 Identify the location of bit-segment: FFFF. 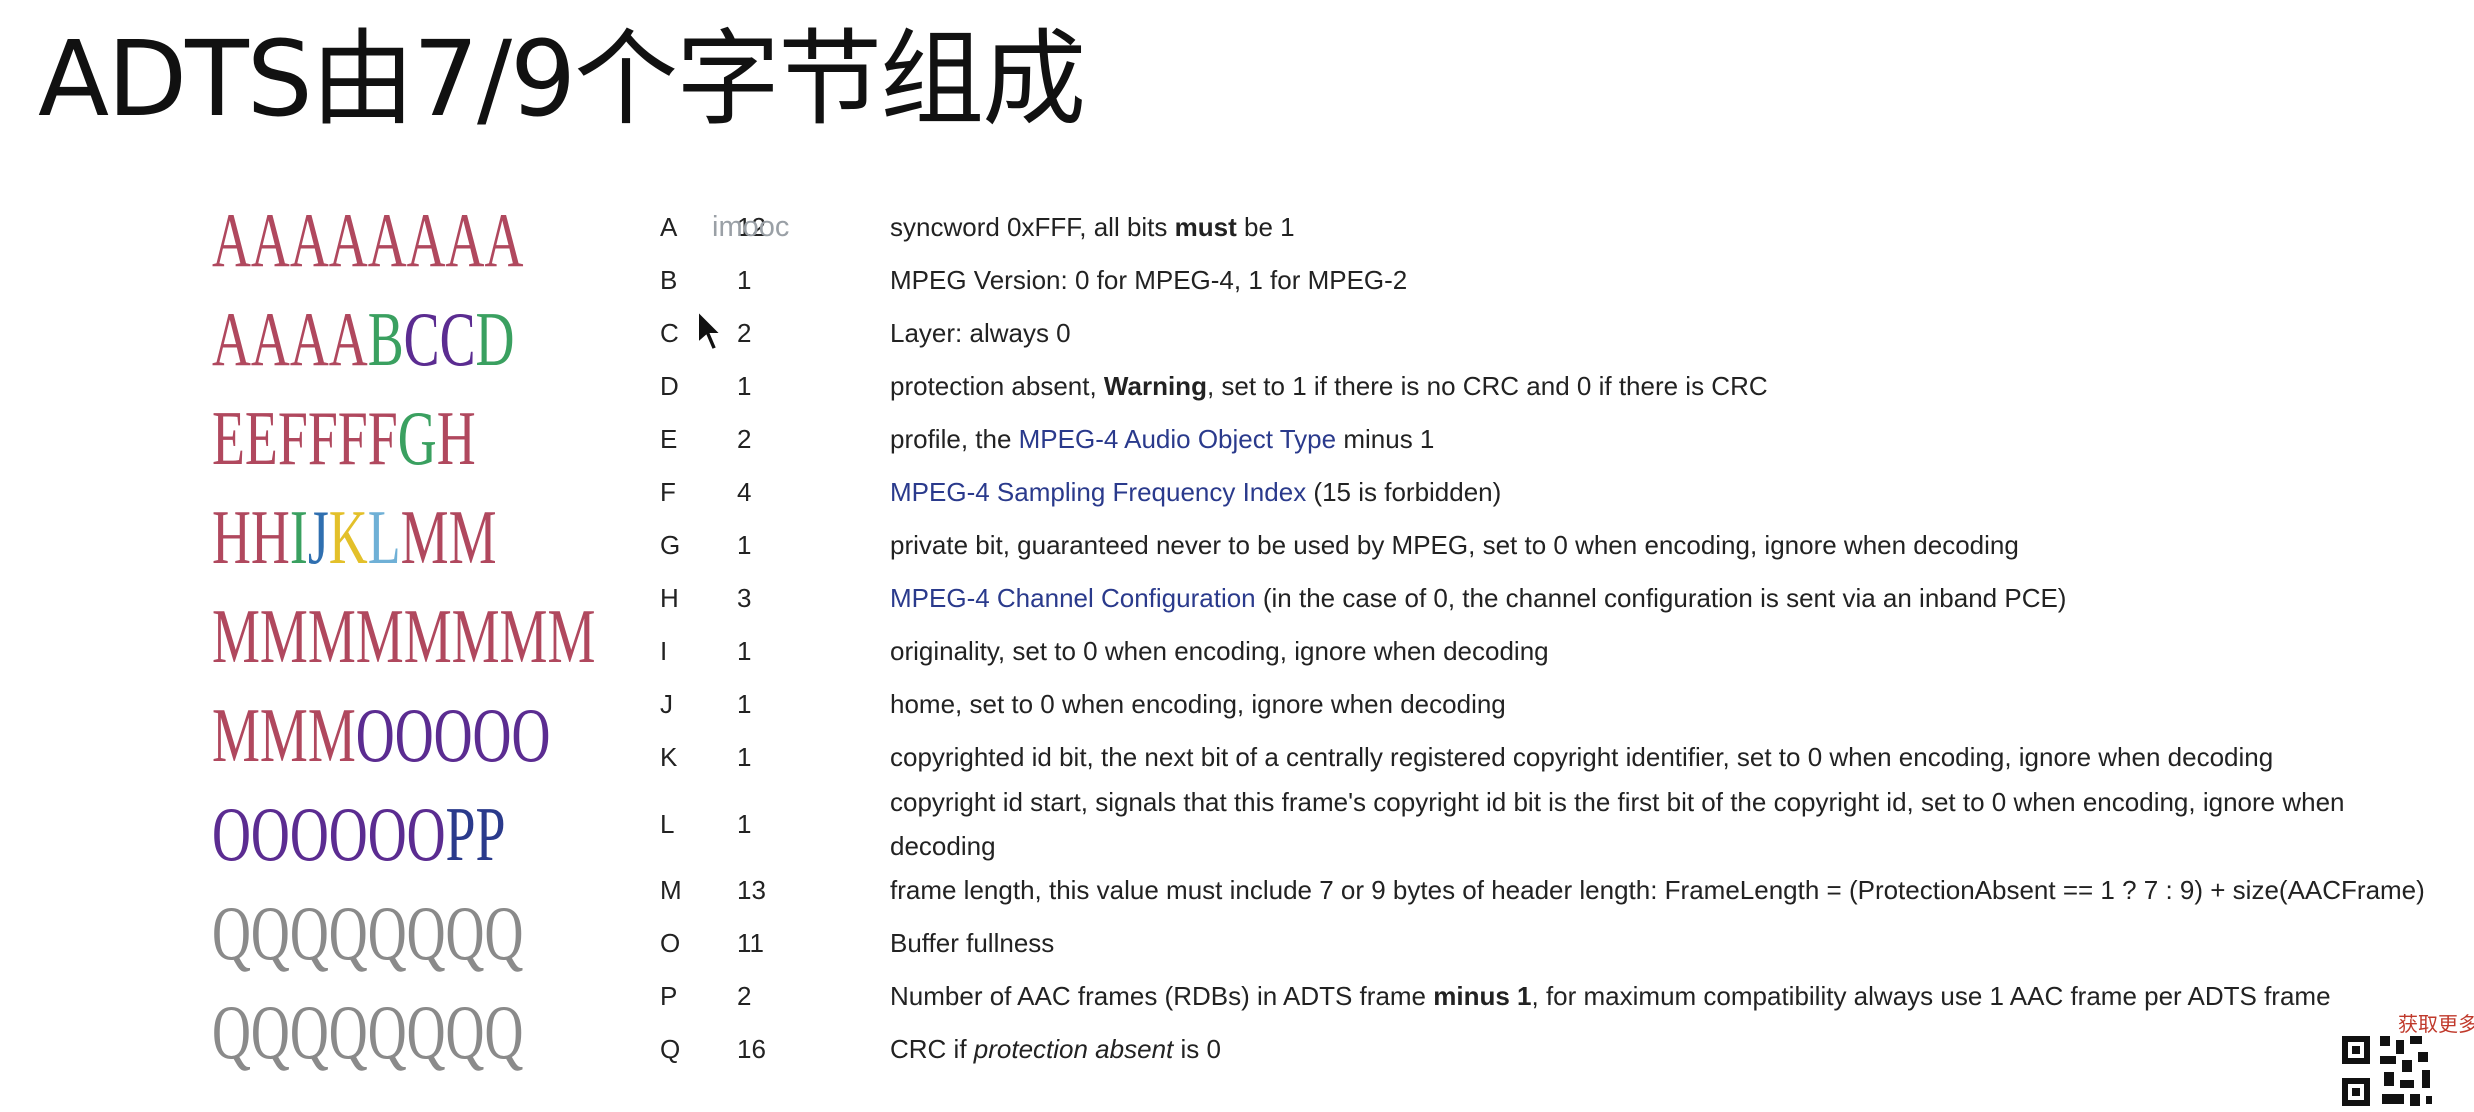
(337, 438).